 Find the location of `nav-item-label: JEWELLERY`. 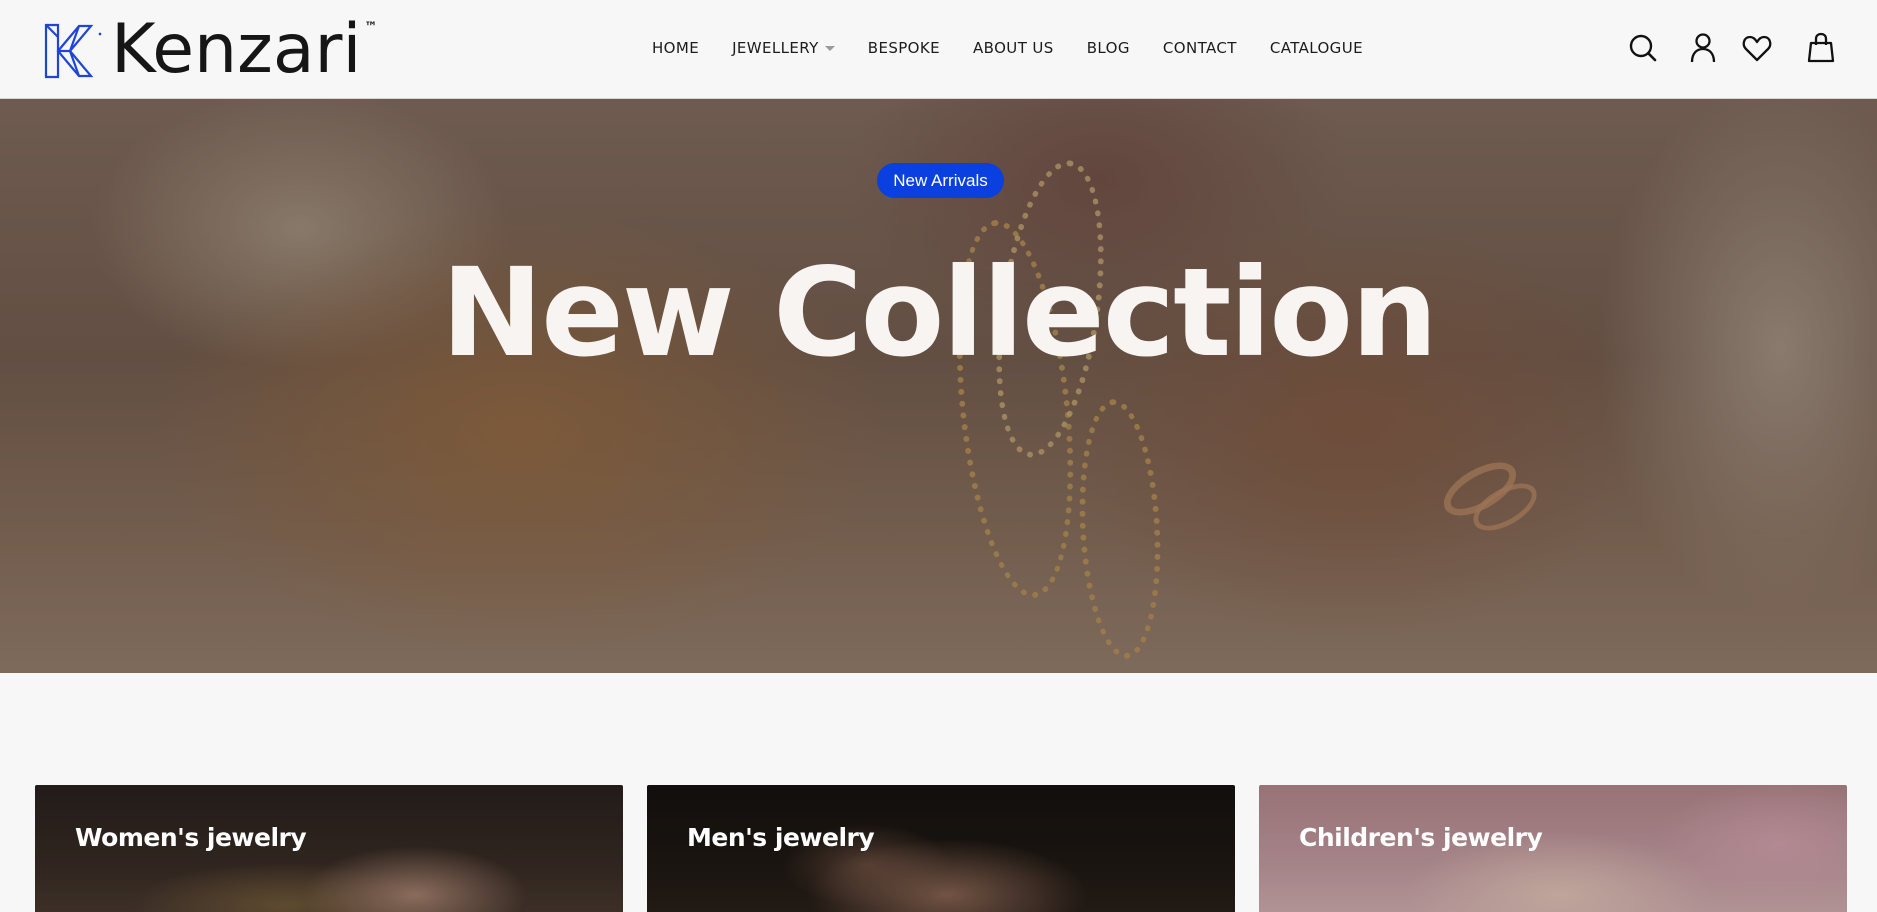

nav-item-label: JEWELLERY is located at coordinates (775, 48).